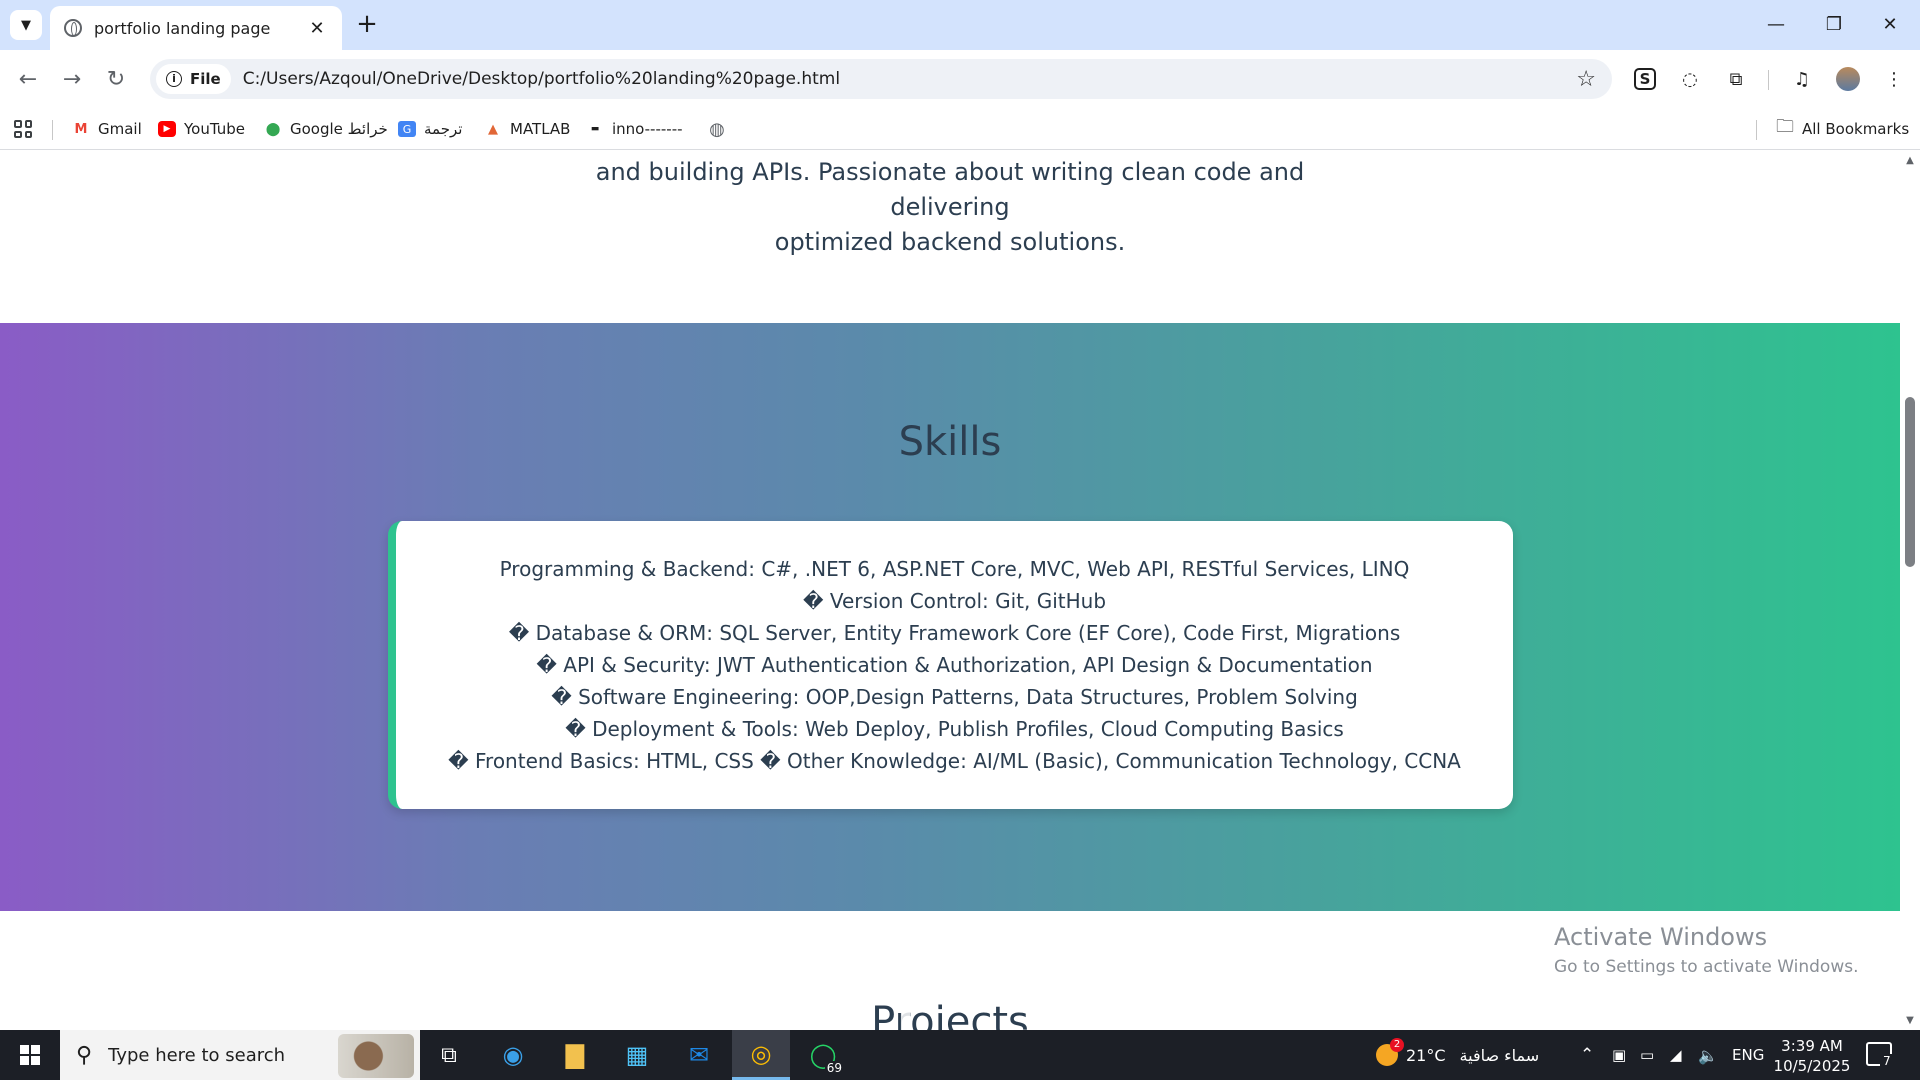 Image resolution: width=1920 pixels, height=1080 pixels. I want to click on reload-button: ↻, so click(116, 79).